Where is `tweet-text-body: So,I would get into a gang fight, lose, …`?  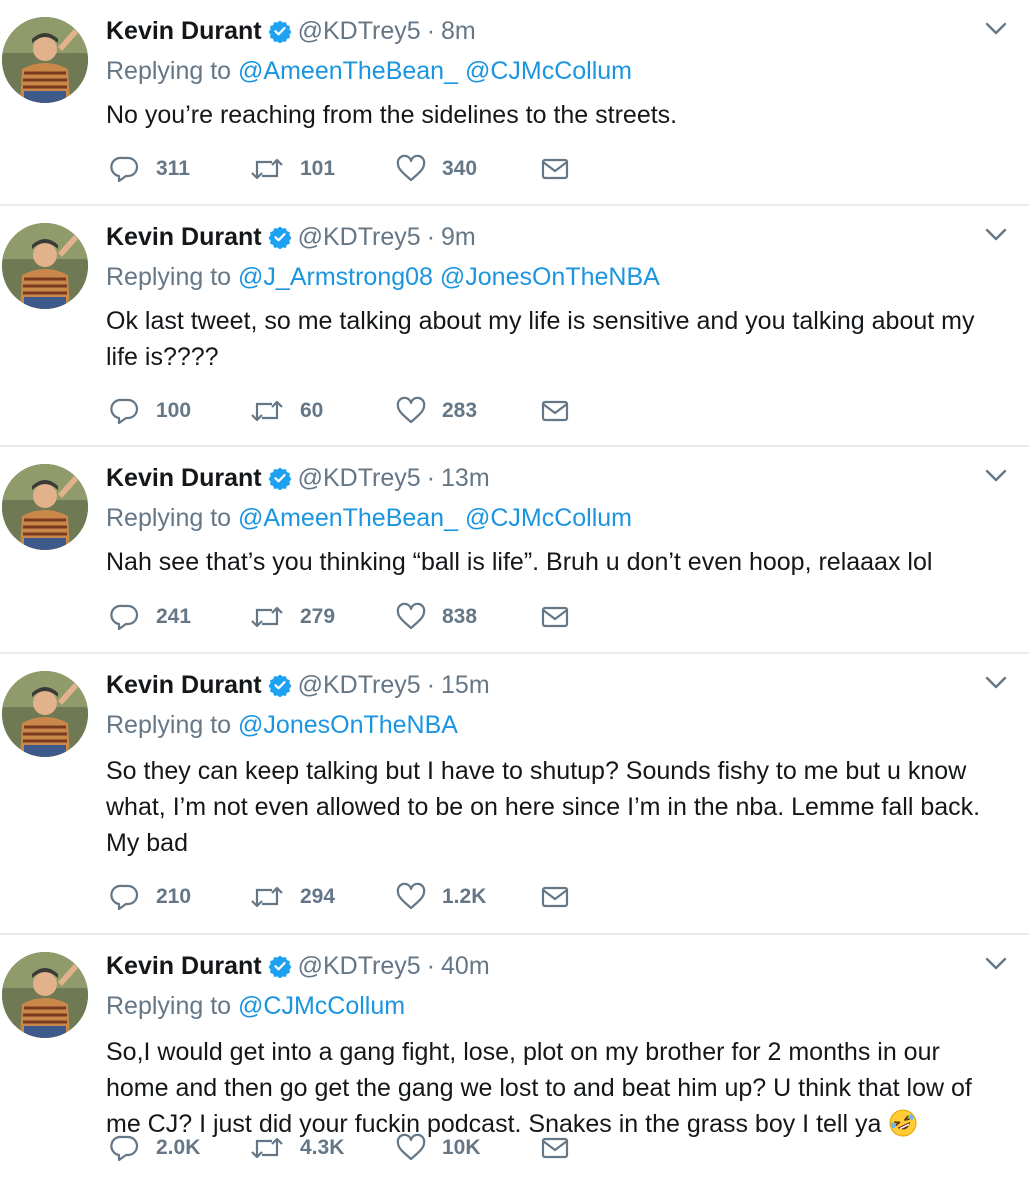
tweet-text-body: So,I would get into a gang fight, lose, … is located at coordinates (539, 1088).